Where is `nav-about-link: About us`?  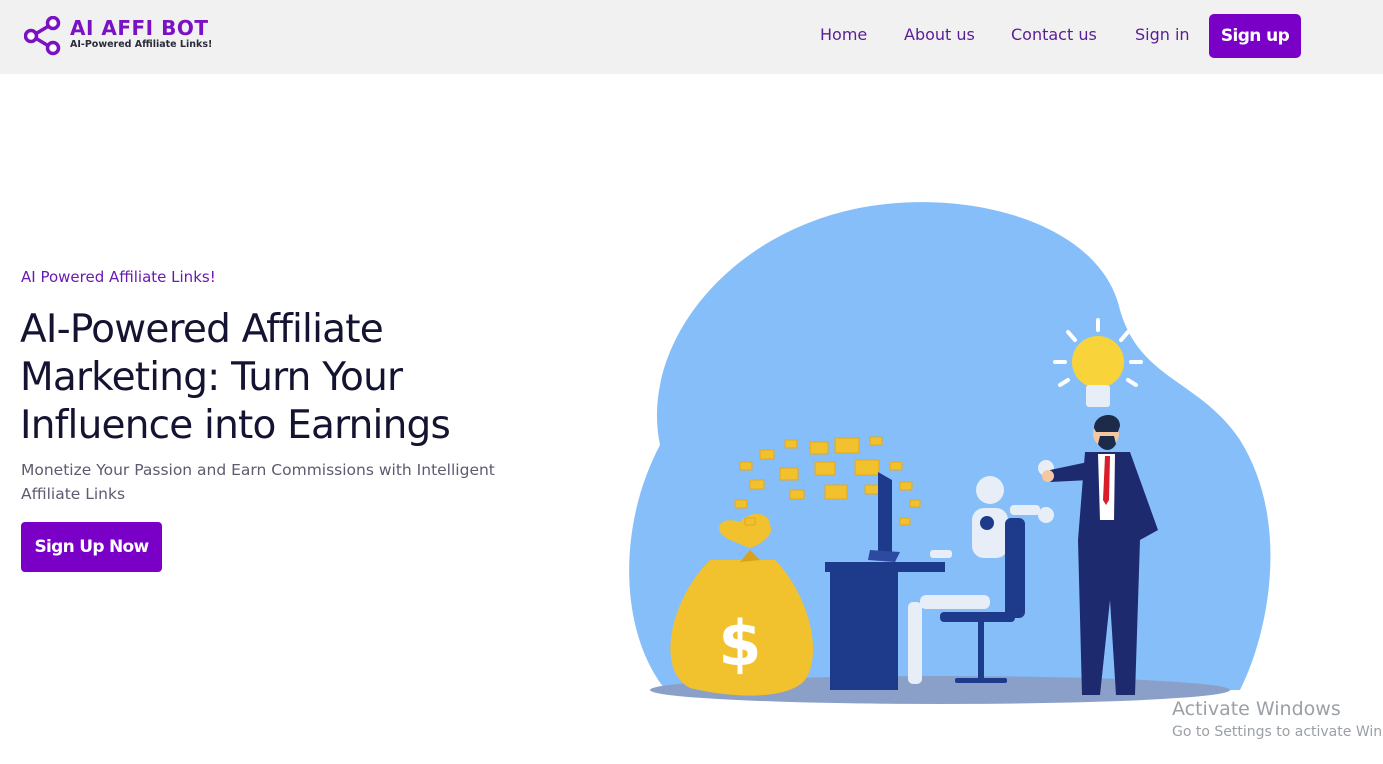 nav-about-link: About us is located at coordinates (939, 35).